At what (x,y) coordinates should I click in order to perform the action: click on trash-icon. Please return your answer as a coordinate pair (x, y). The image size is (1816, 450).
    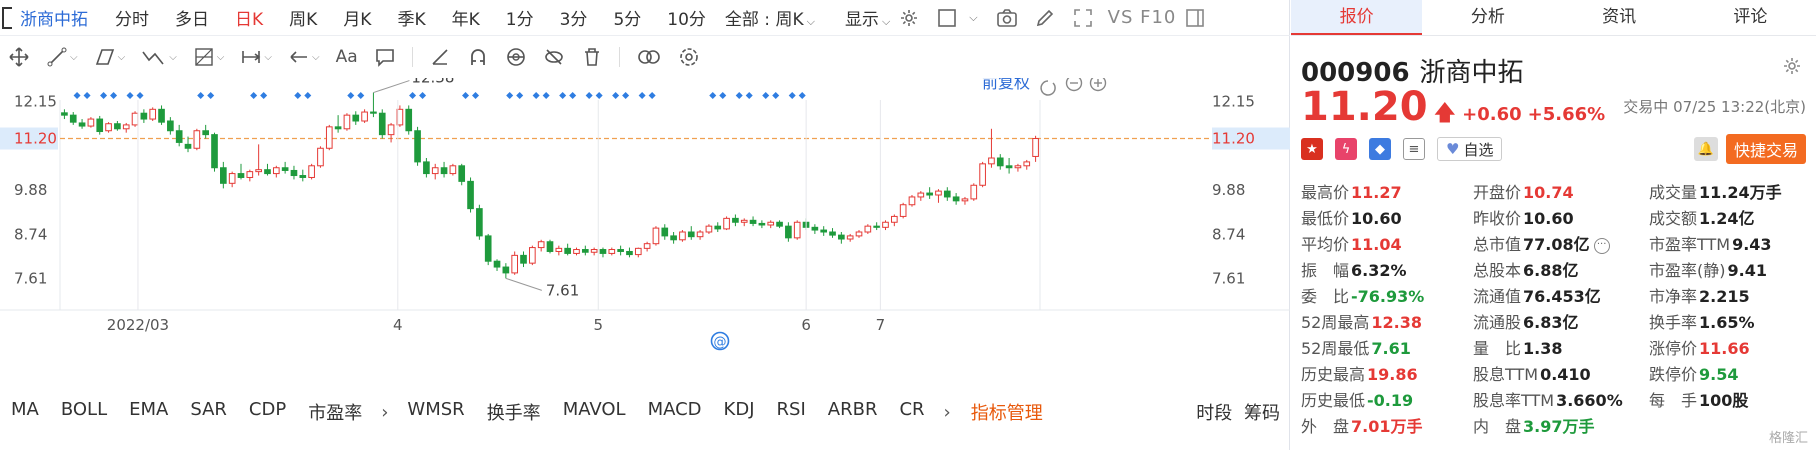
    Looking at the image, I should click on (592, 57).